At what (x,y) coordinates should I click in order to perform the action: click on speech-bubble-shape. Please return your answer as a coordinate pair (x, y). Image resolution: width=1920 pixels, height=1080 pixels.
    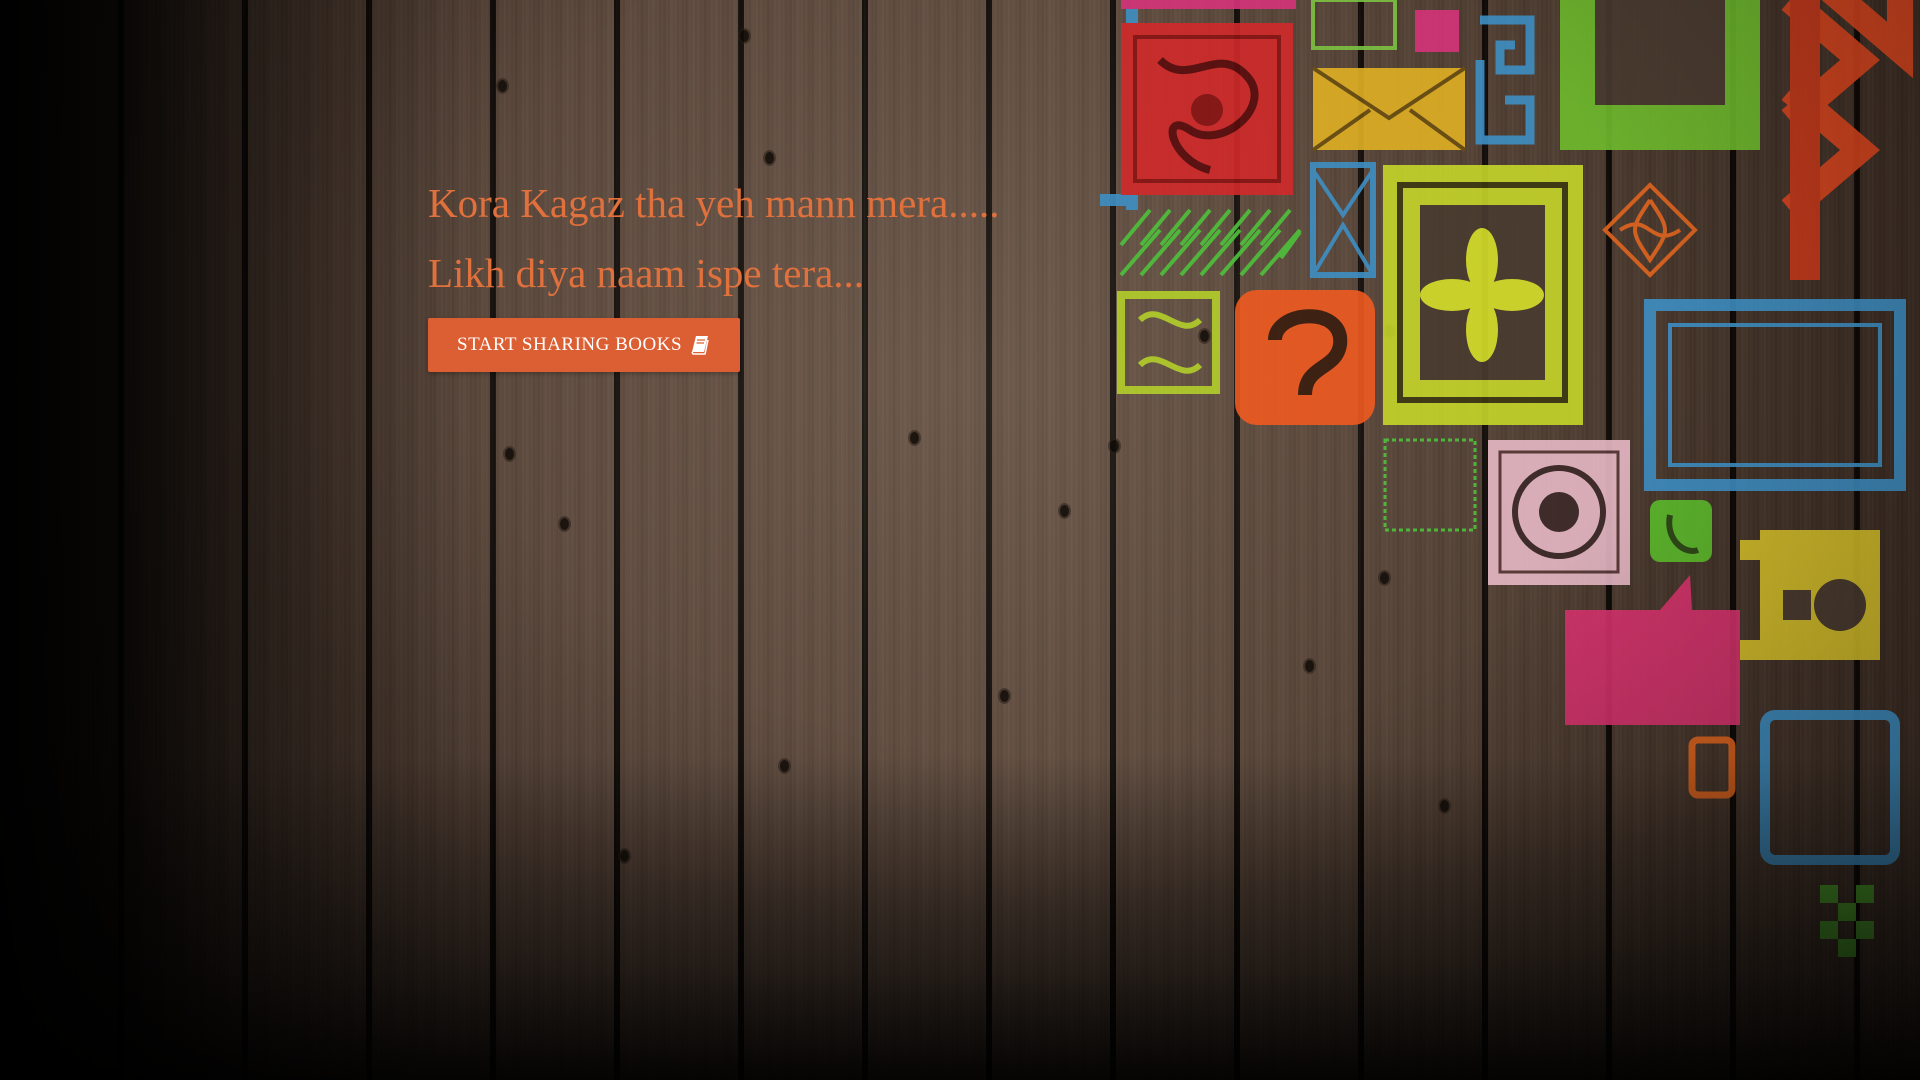
    Looking at the image, I should click on (1652, 667).